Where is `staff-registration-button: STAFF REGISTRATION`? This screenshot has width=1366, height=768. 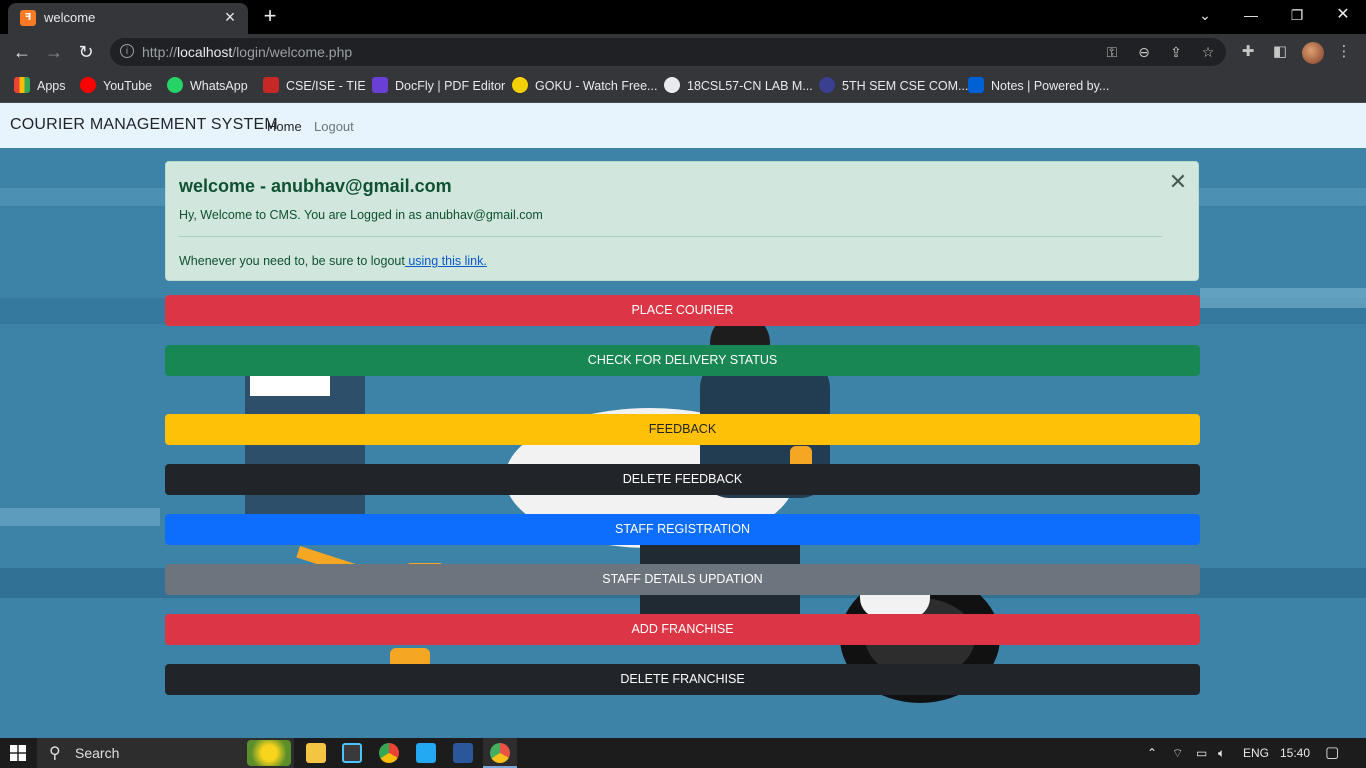 staff-registration-button: STAFF REGISTRATION is located at coordinates (682, 529).